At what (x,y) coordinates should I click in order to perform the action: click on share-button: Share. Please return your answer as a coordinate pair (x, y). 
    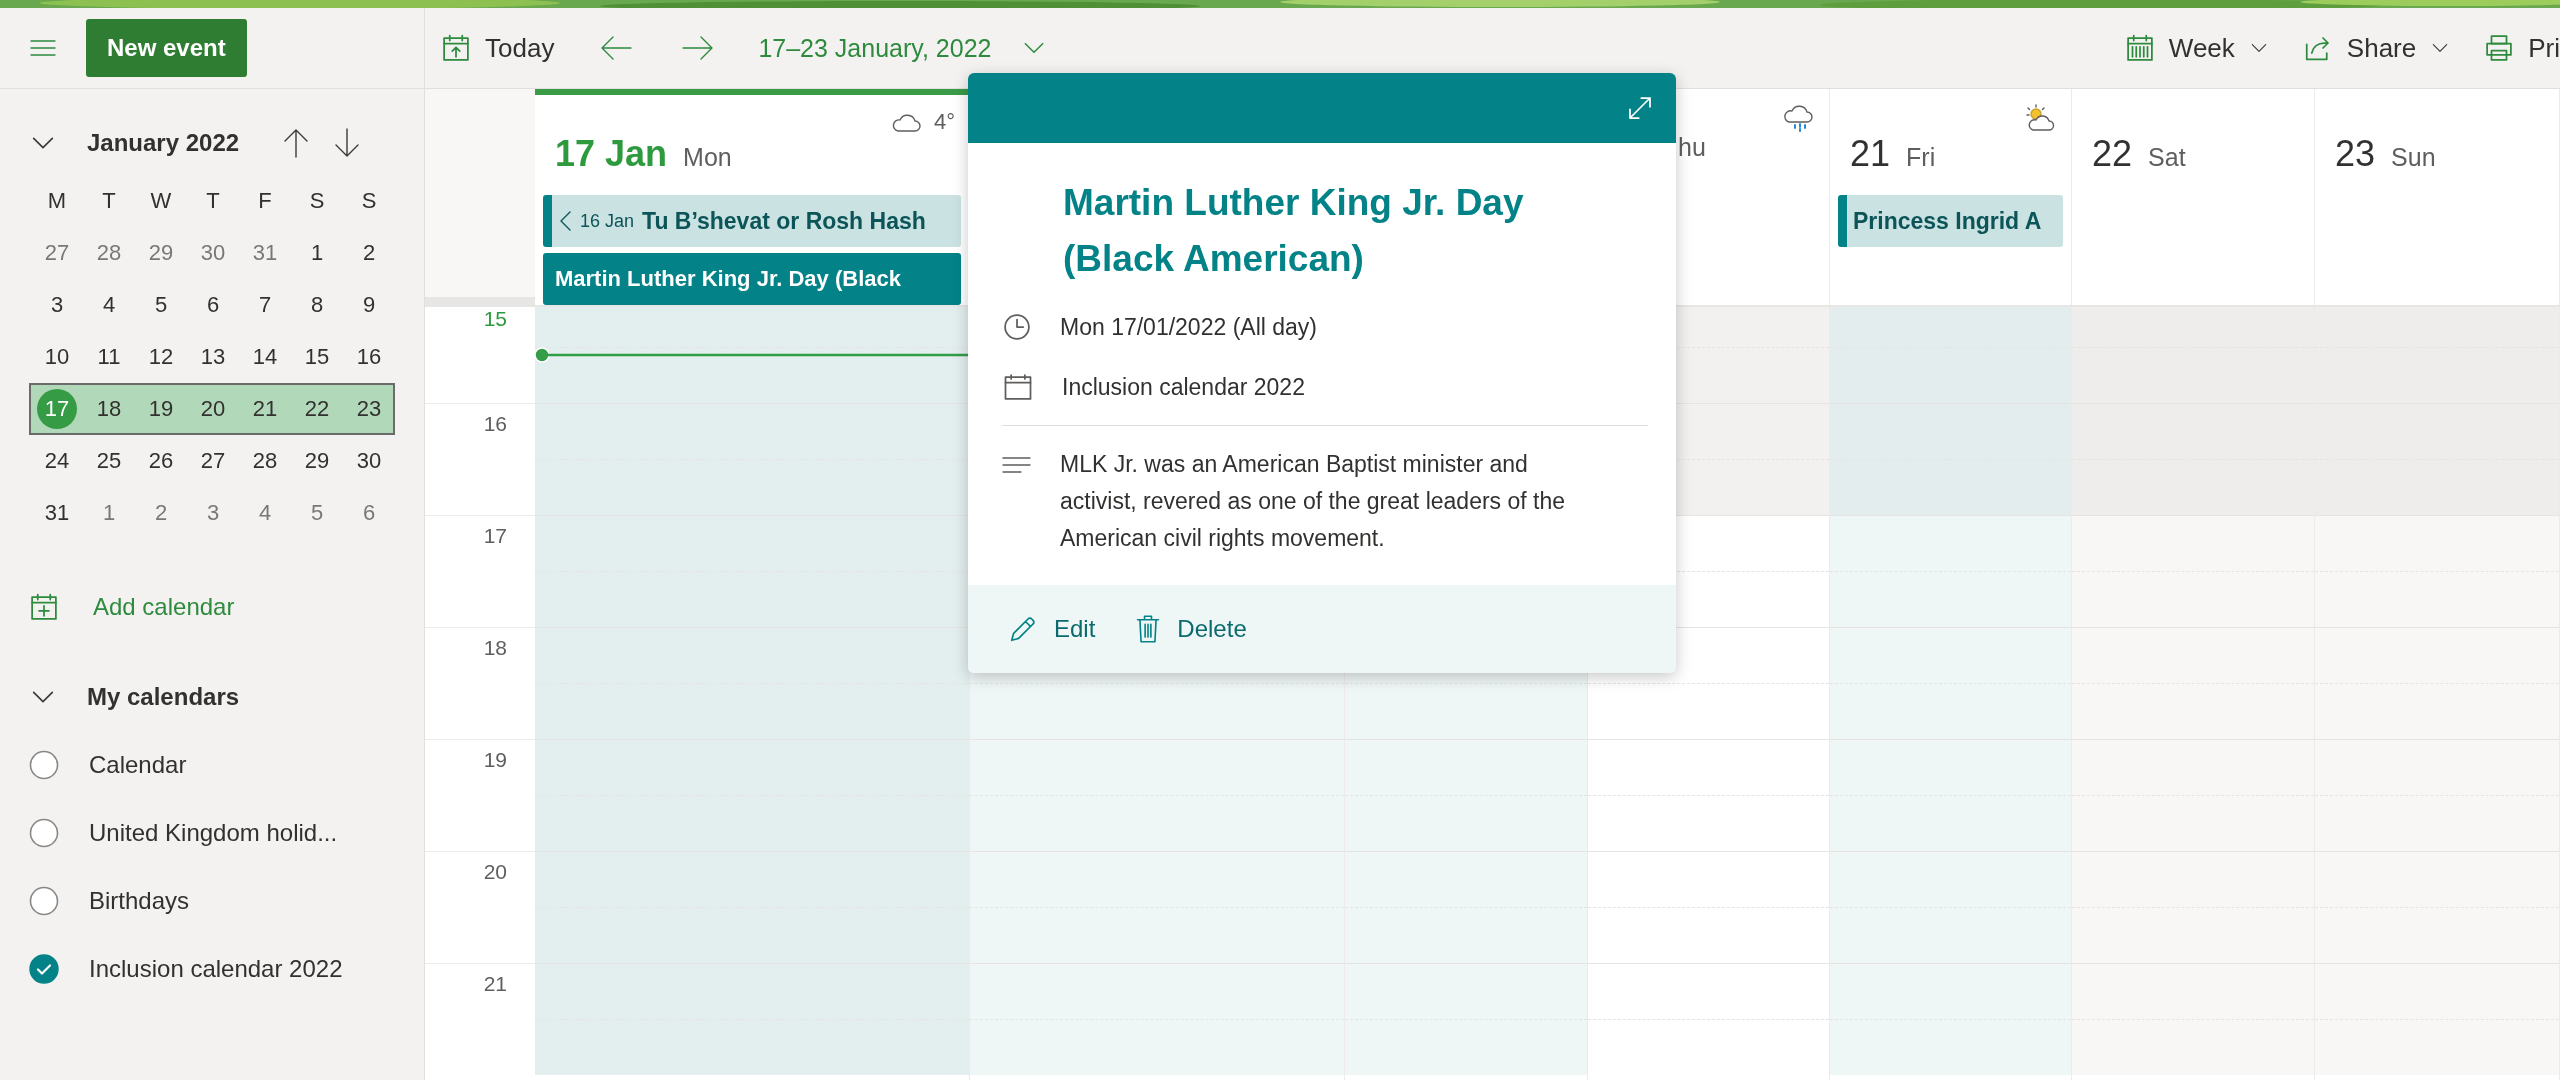
    Looking at the image, I should click on (2376, 48).